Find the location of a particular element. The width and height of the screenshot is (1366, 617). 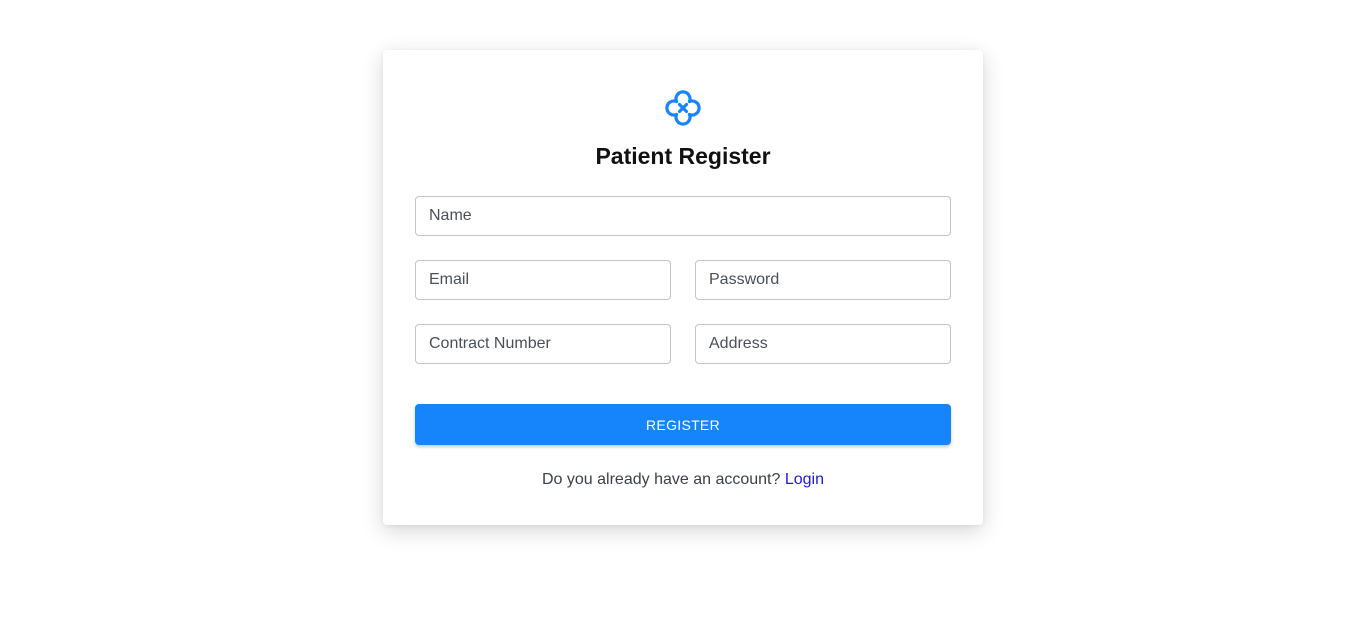

medical-cross-clover-icon is located at coordinates (683, 108).